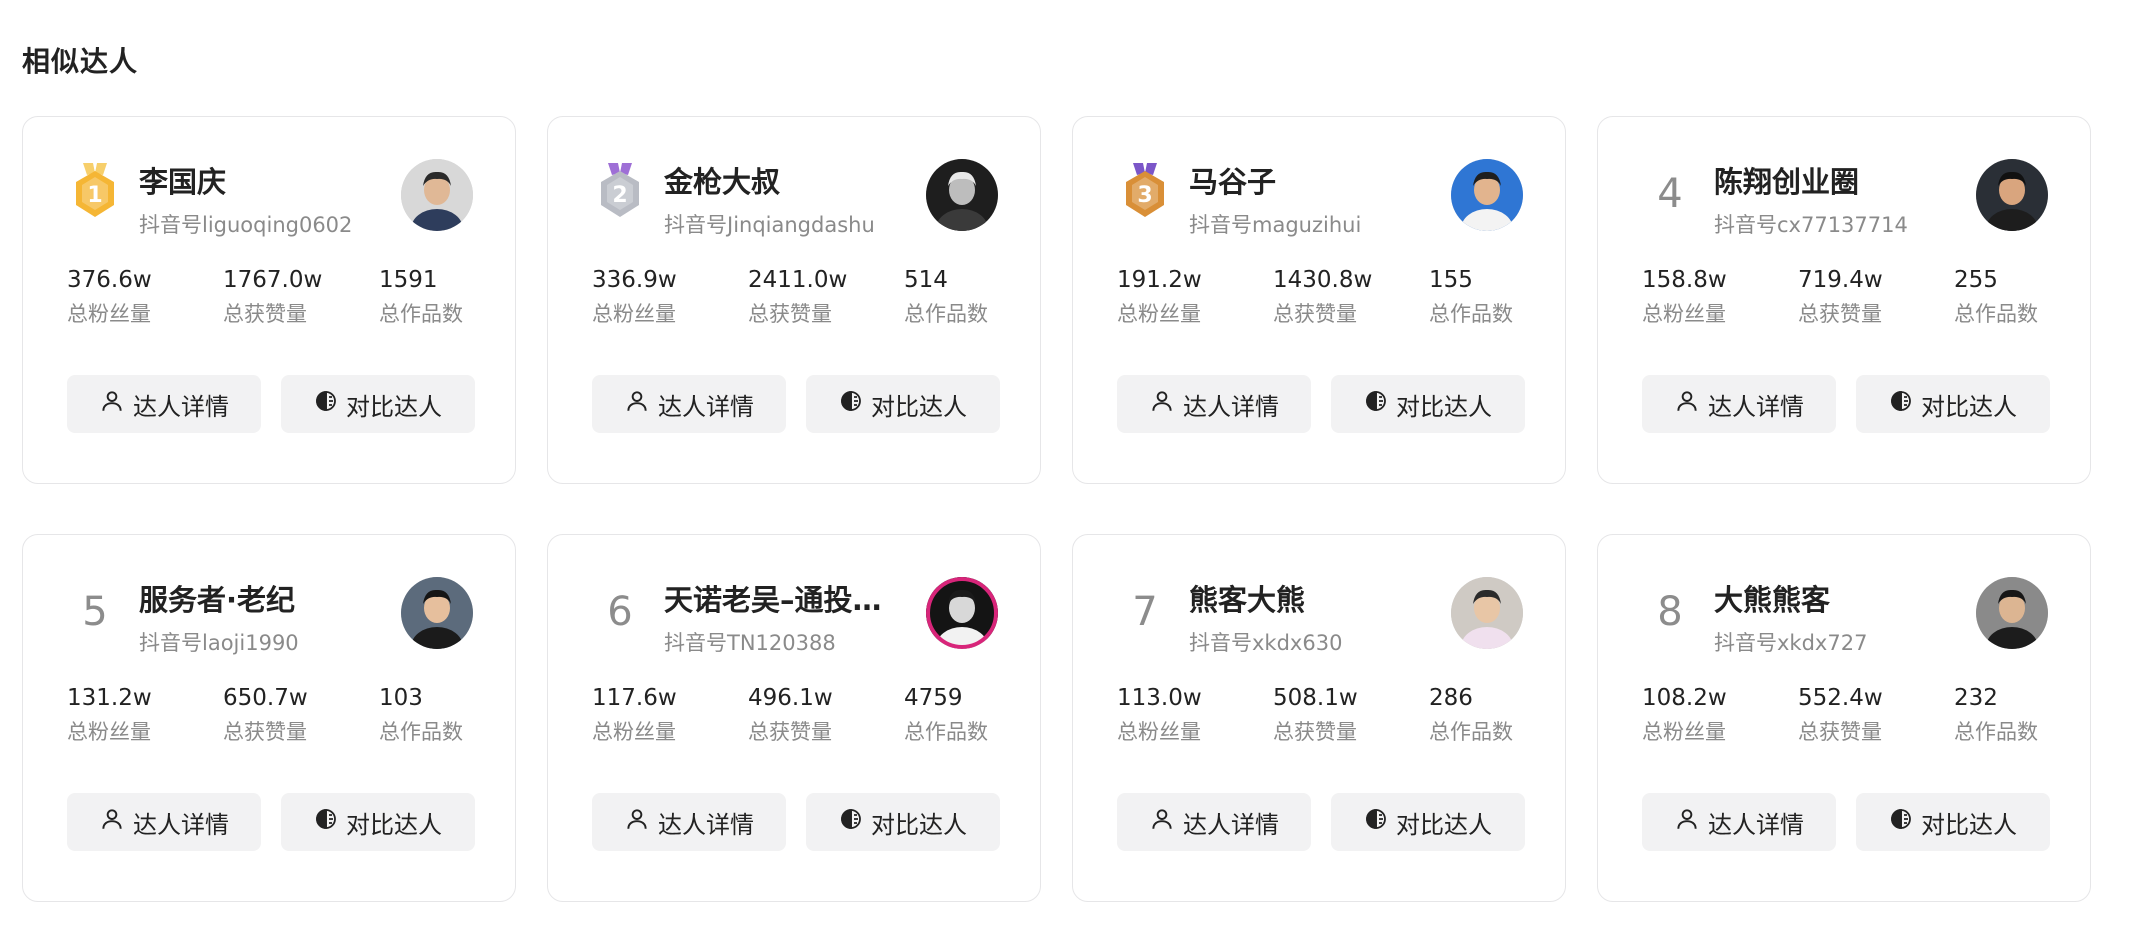  Describe the element at coordinates (142, 297) in the screenshot. I see `fans-stat: 376.6w 总粉丝量` at that location.